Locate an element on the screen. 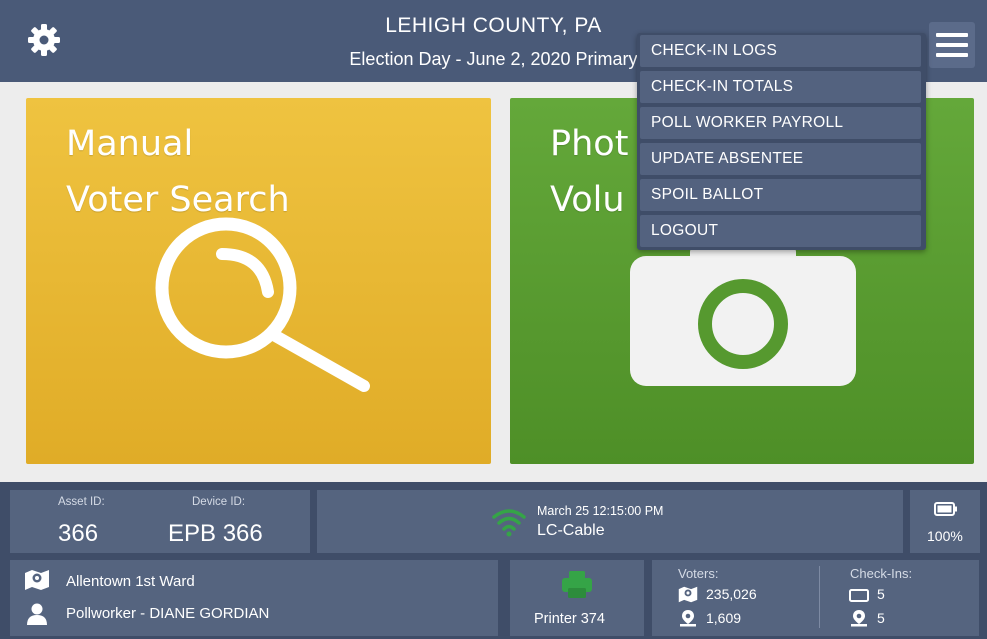  photo-tile-title: Phot Volu is located at coordinates (589, 172).